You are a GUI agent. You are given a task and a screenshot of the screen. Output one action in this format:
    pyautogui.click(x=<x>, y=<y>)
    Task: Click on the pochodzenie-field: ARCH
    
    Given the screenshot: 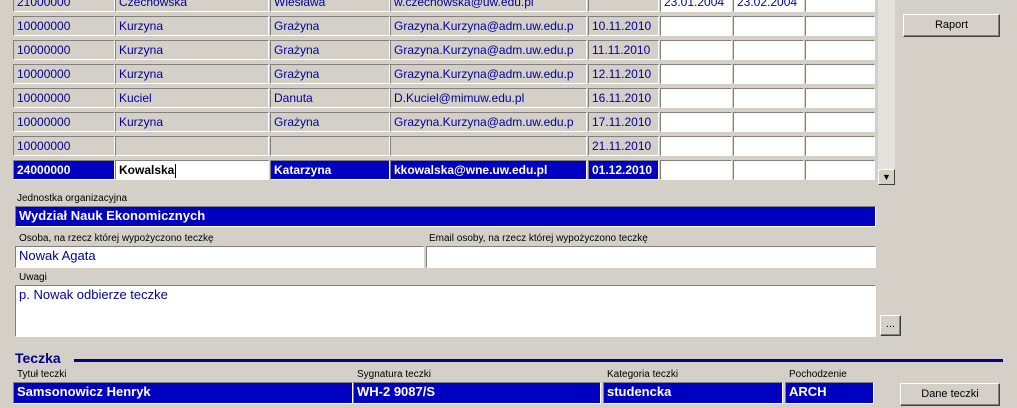 What is the action you would take?
    pyautogui.click(x=829, y=393)
    